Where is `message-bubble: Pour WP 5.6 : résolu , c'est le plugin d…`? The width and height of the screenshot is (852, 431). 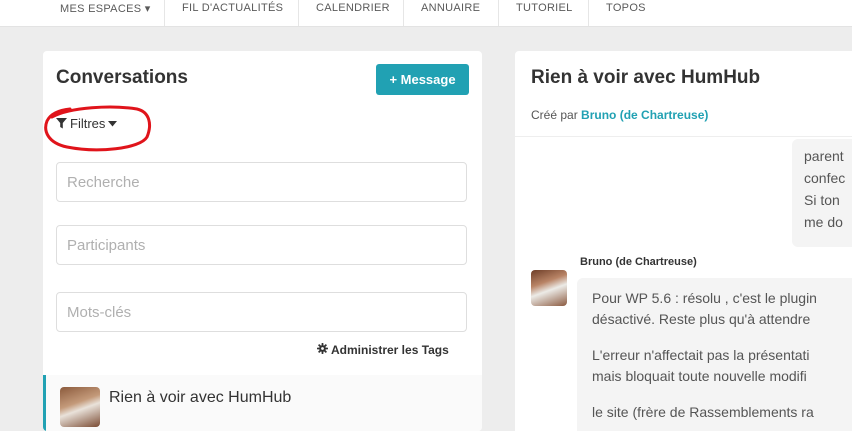 message-bubble: Pour WP 5.6 : résolu , c'est le plugin d… is located at coordinates (714, 354).